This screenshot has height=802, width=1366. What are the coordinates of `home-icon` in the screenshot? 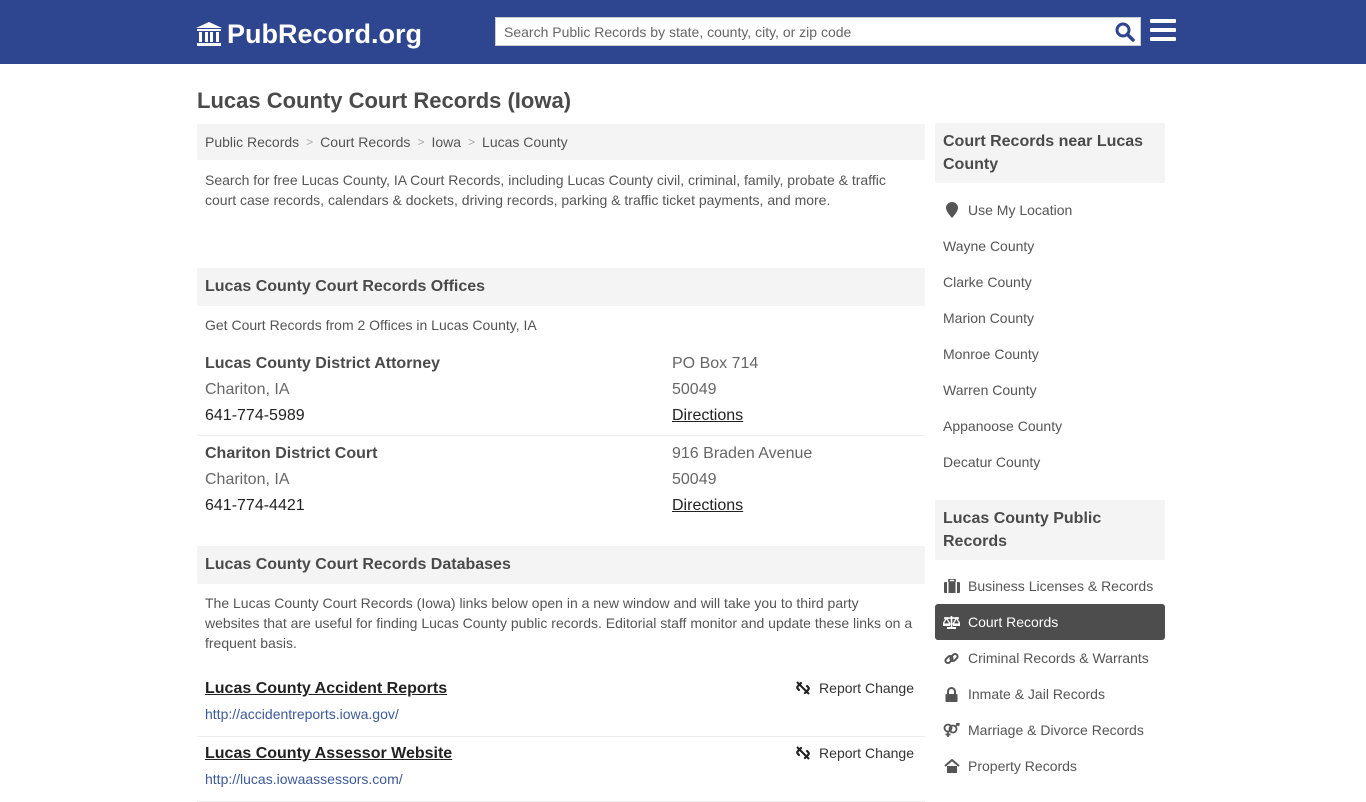 It's located at (951, 766).